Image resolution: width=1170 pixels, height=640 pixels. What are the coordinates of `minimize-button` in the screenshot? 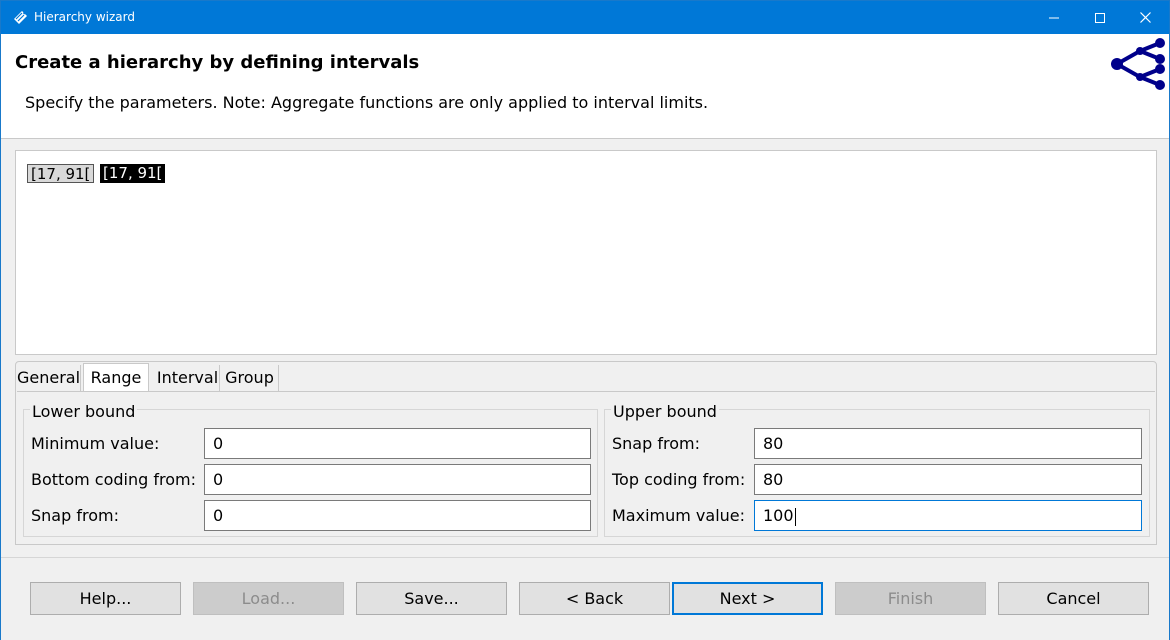 It's located at (1054, 17).